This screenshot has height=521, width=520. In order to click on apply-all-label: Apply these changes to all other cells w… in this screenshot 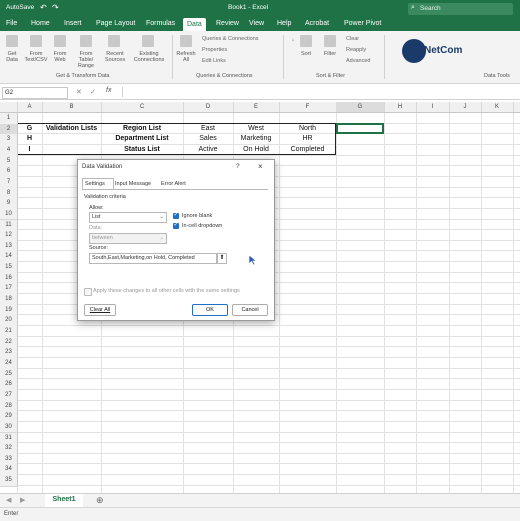, I will do `click(166, 291)`.